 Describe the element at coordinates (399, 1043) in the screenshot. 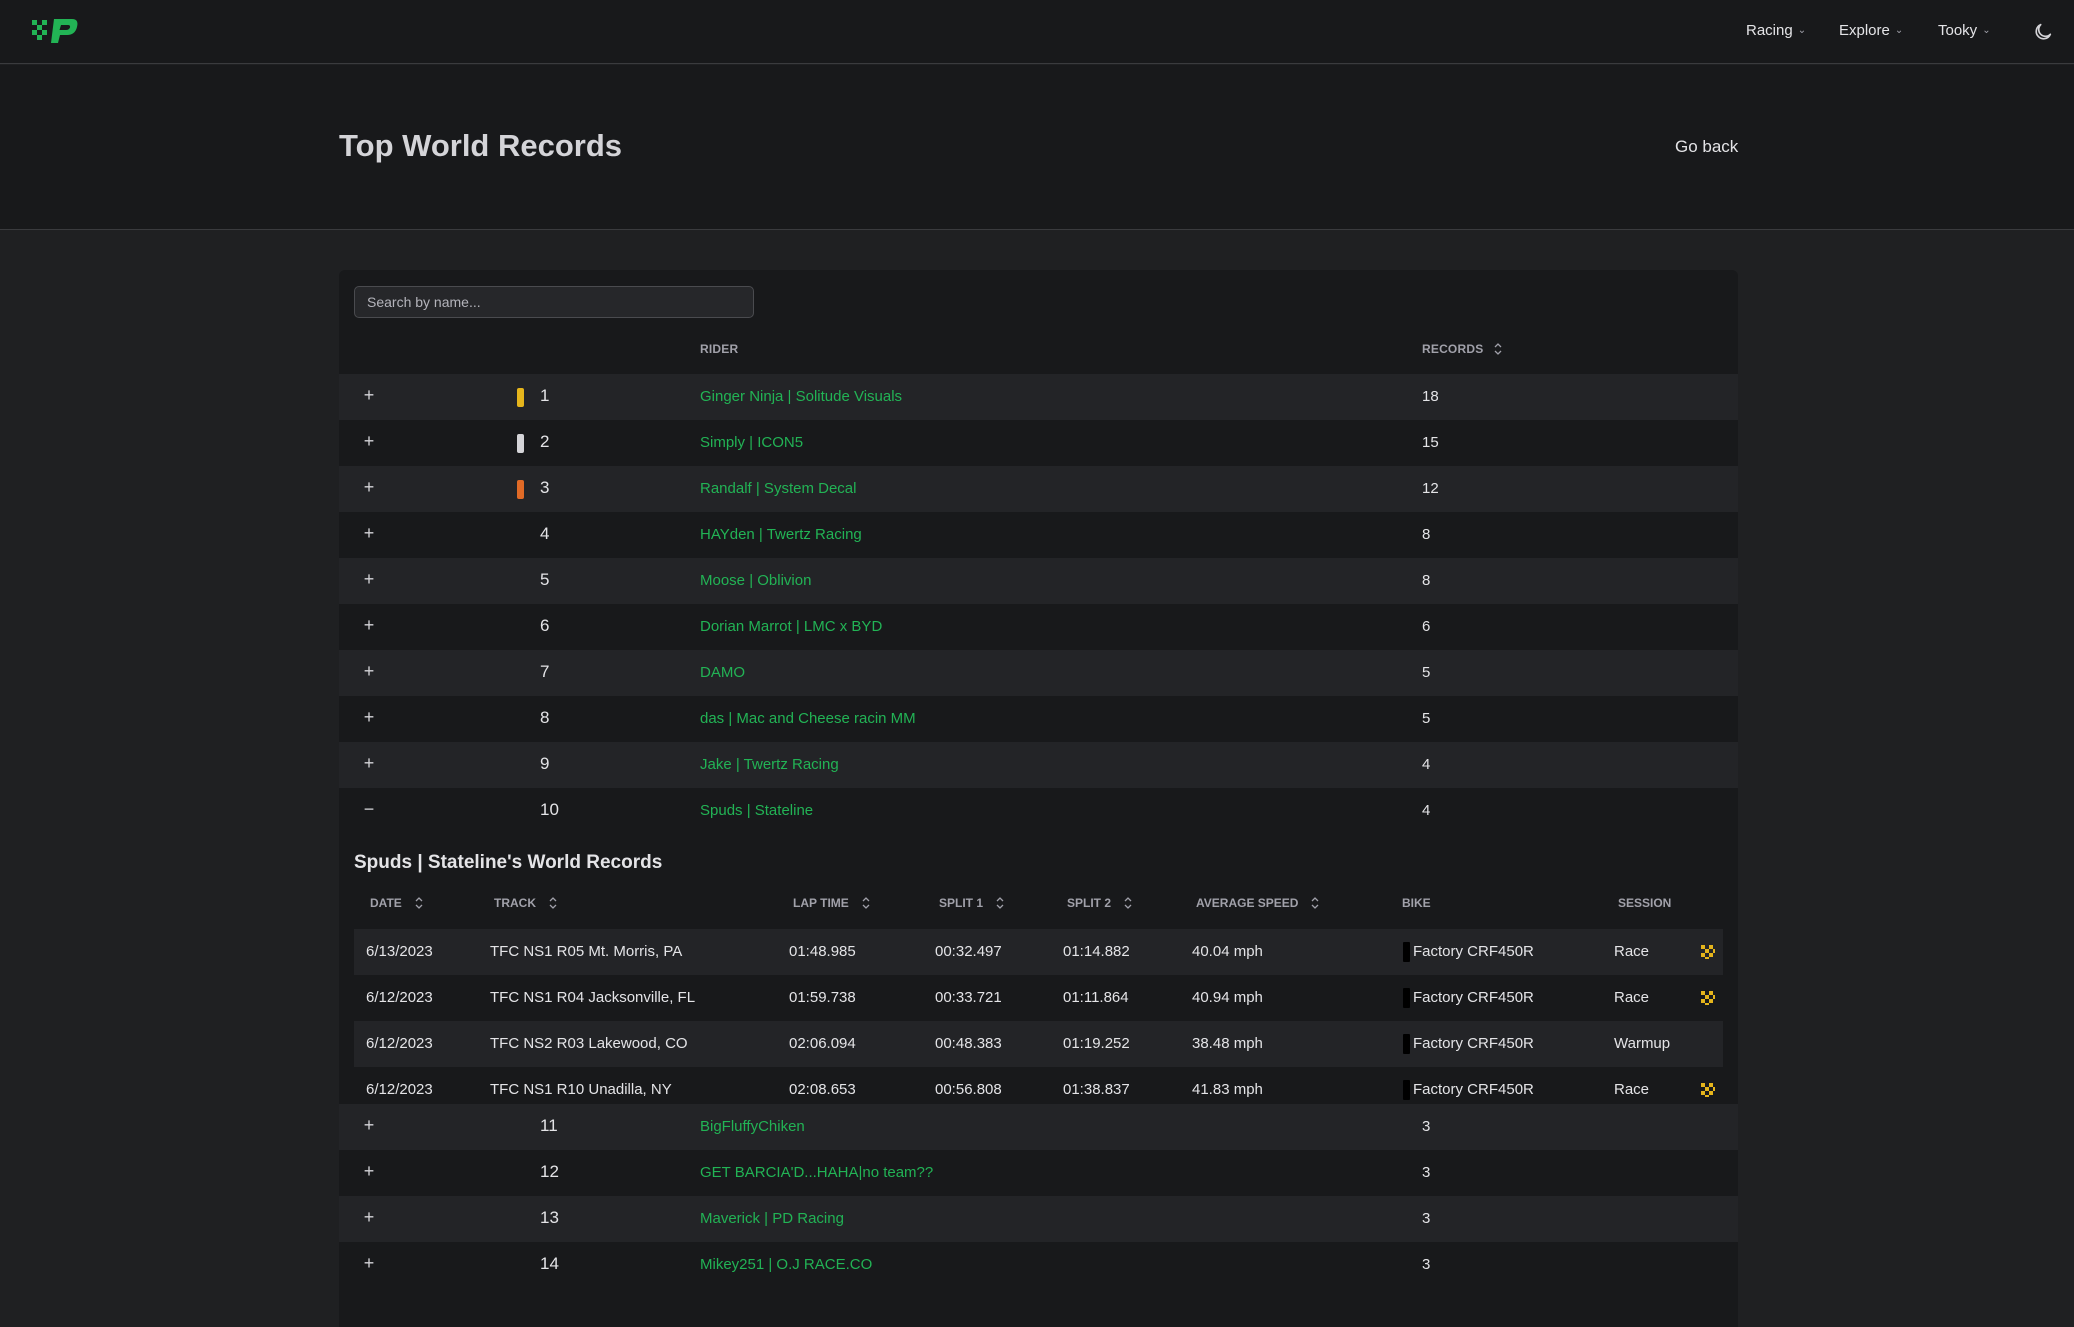

I see `record-date: 6/12/2023` at that location.